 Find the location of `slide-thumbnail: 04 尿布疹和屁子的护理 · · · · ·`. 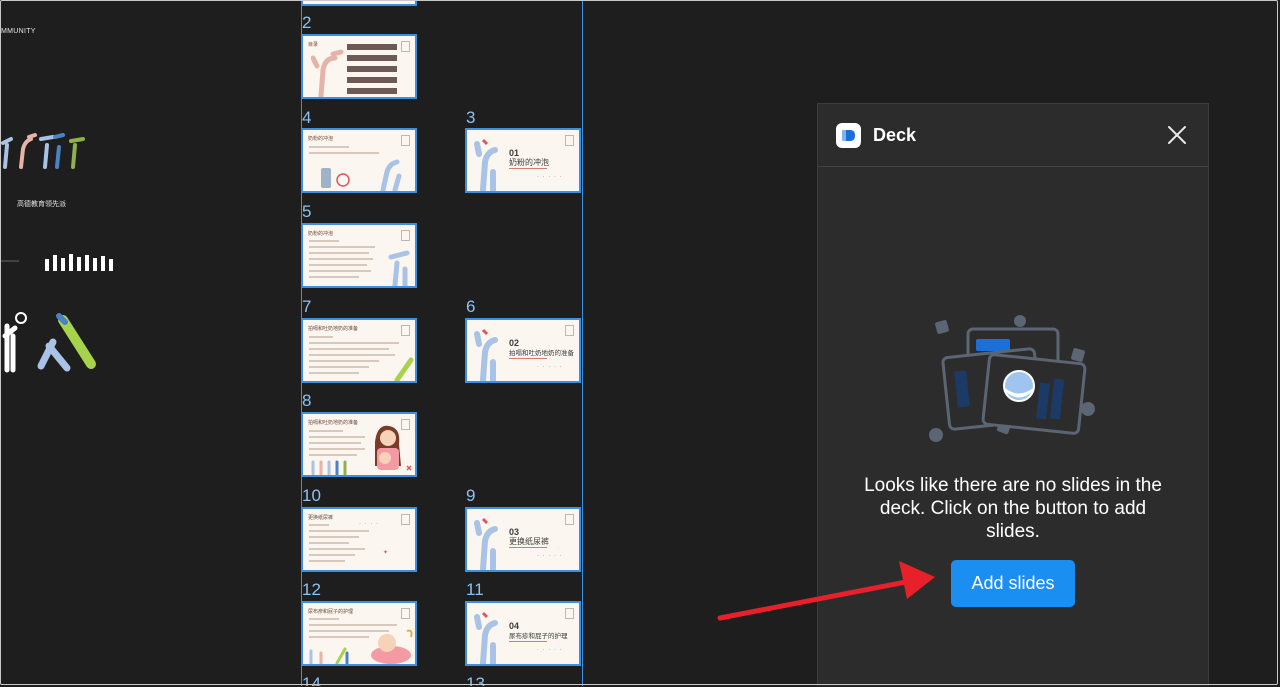

slide-thumbnail: 04 尿布疹和屁子的护理 · · · · · is located at coordinates (523, 633).